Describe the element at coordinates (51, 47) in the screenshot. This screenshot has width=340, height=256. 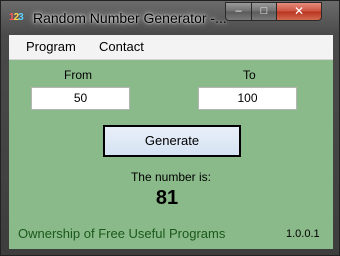
I see `menu-item-program: Program` at that location.